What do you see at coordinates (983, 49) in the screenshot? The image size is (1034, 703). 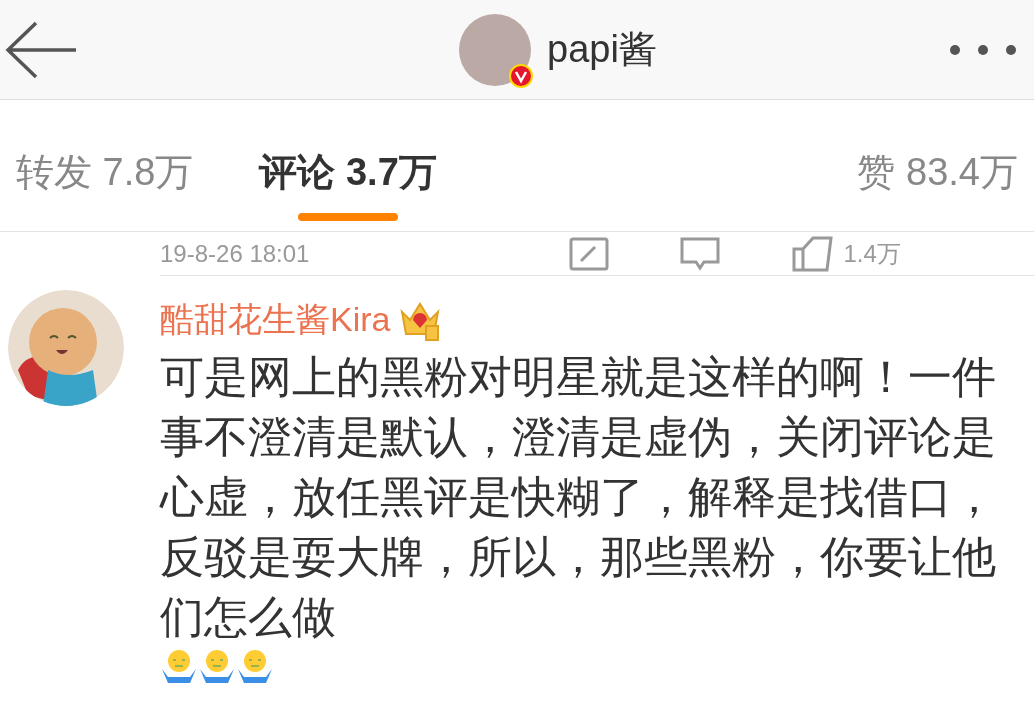 I see `more-icon` at bounding box center [983, 49].